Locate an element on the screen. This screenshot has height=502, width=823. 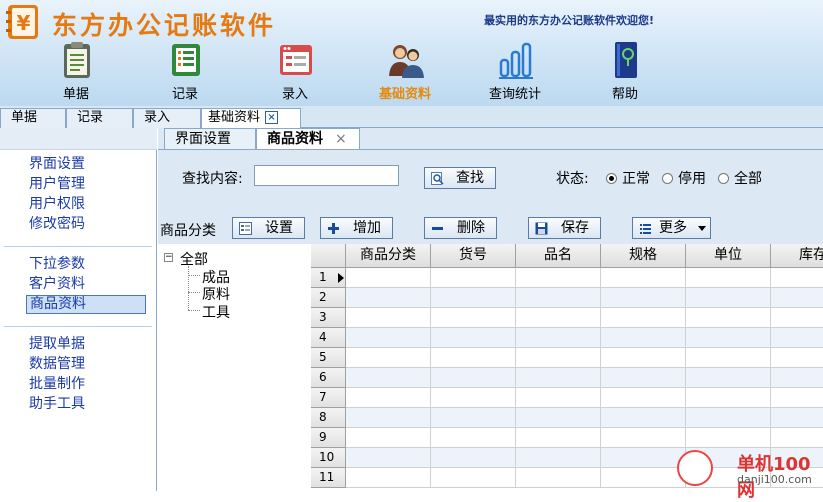
nav-help: 帮助 is located at coordinates (625, 70).